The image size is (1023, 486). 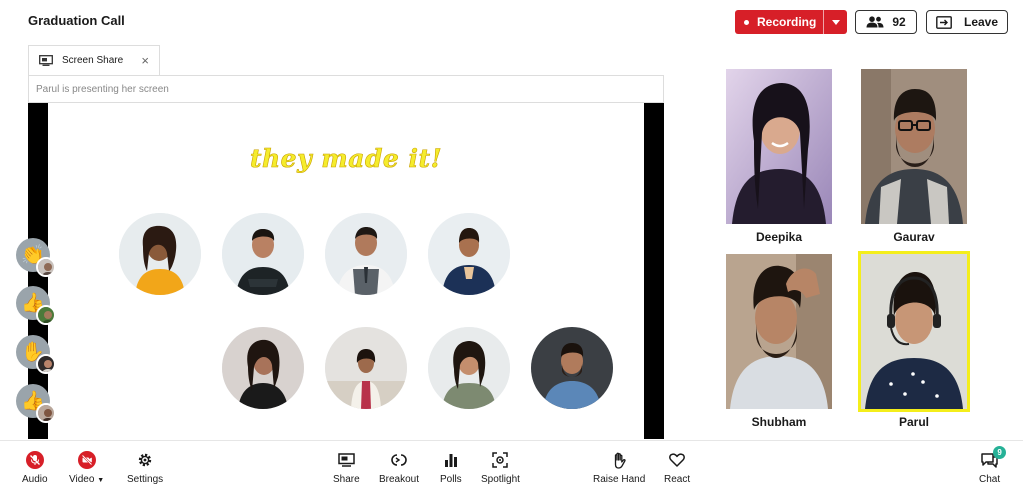 I want to click on leave-button: Leave, so click(x=967, y=22).